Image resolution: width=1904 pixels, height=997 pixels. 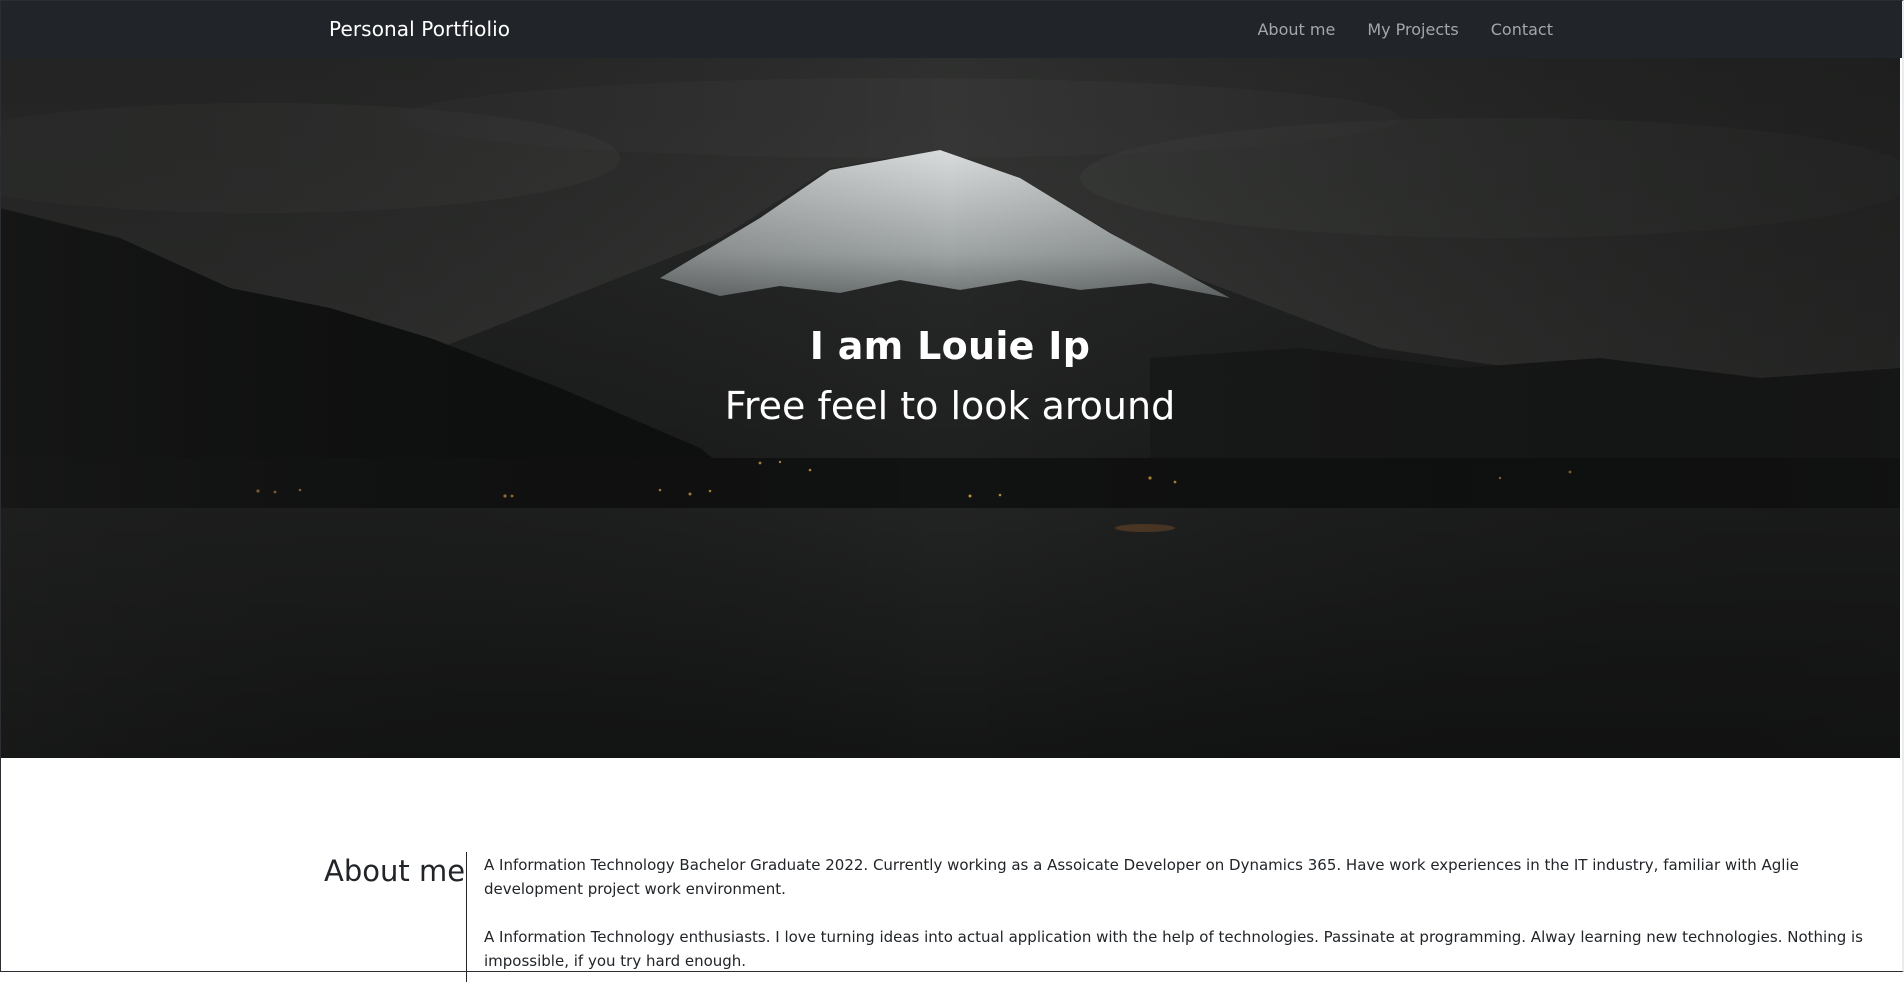 I want to click on nav-links: About me My Projects Contact, so click(x=1405, y=29).